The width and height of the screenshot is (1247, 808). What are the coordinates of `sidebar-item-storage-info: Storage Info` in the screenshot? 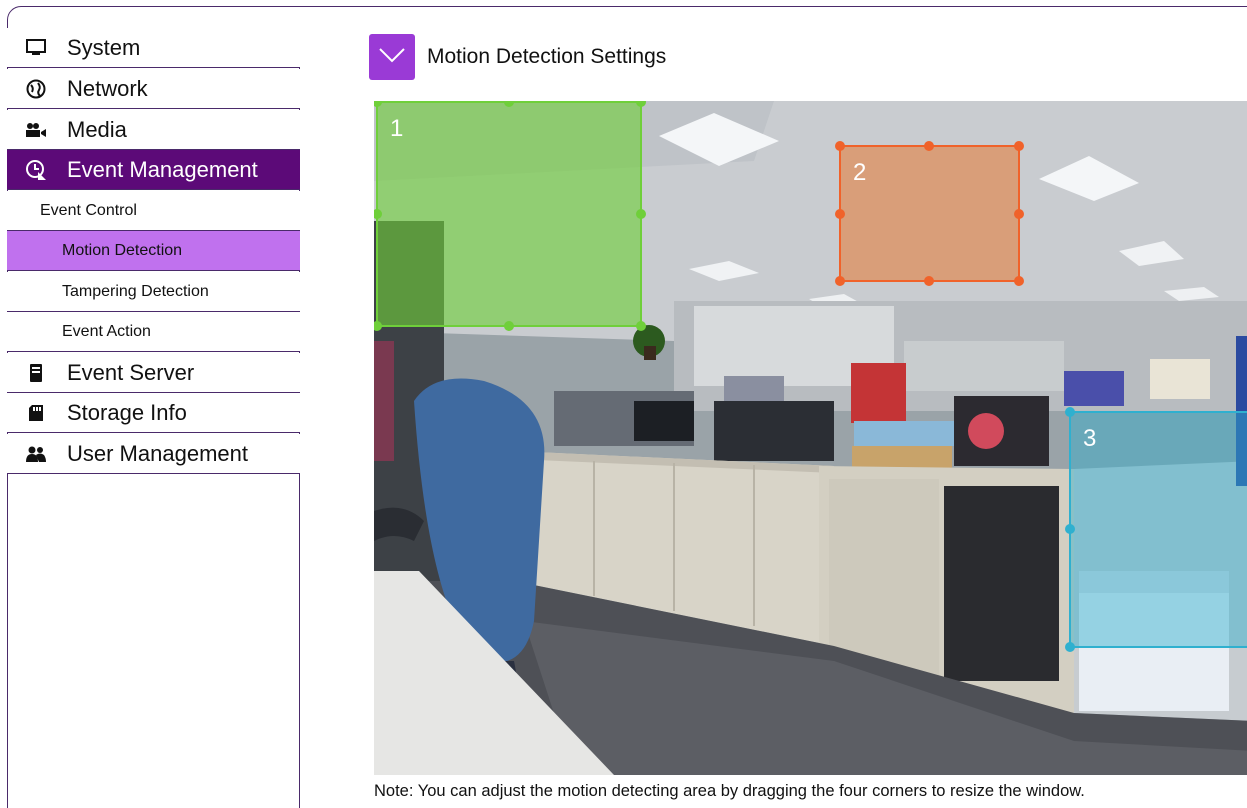 It's located at (153, 413).